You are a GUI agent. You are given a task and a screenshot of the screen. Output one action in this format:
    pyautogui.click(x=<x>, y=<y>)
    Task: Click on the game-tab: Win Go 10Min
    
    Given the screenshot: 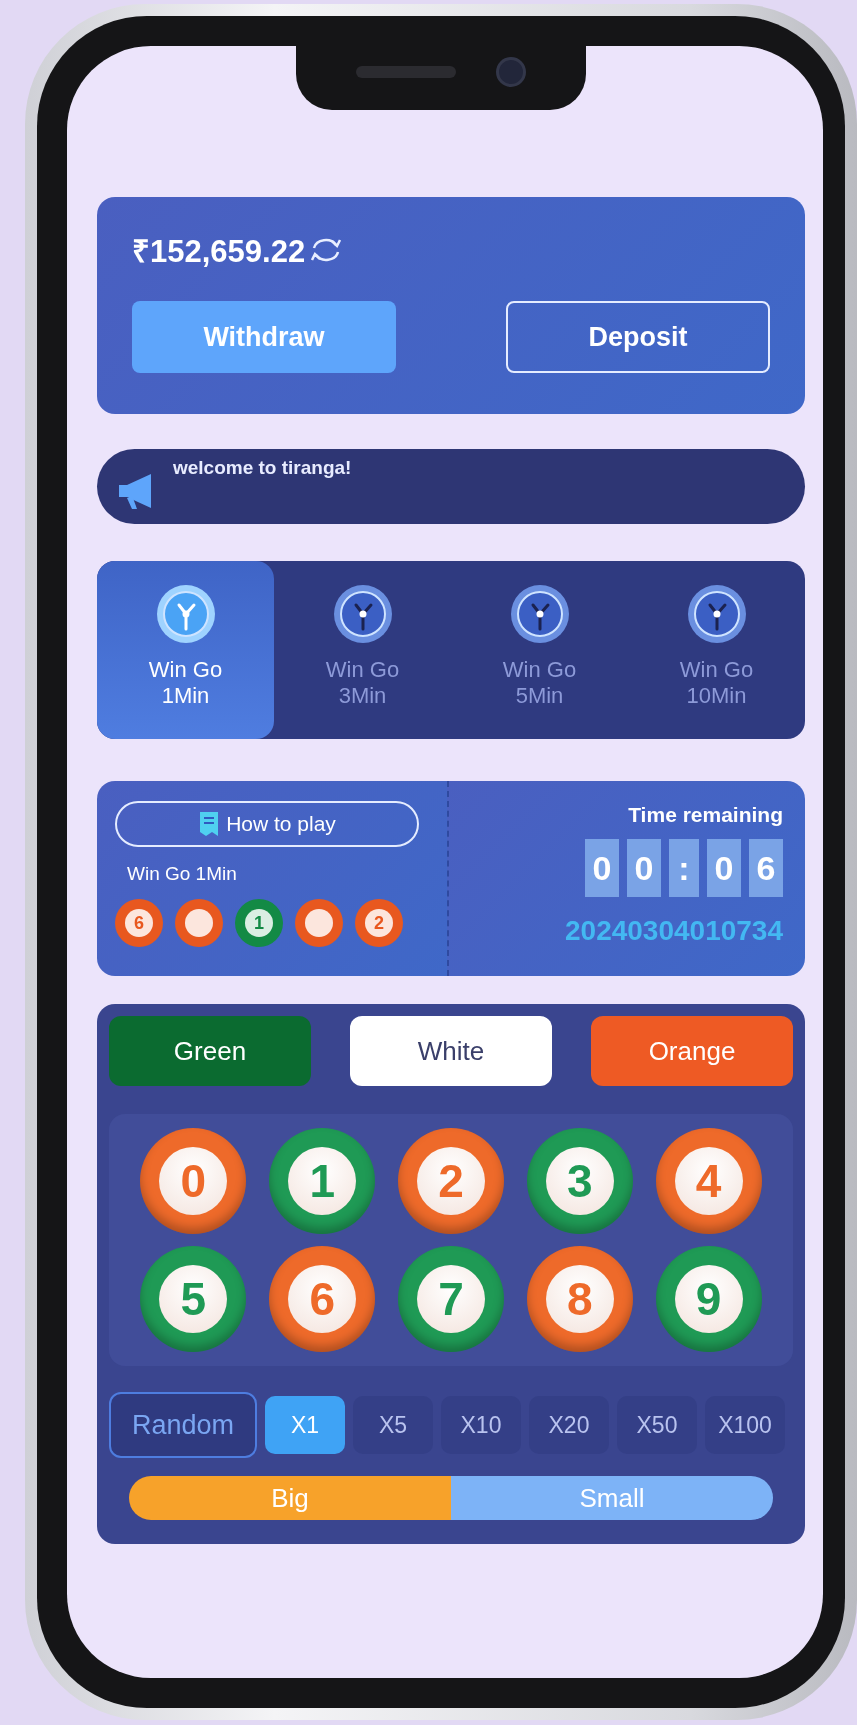 What is the action you would take?
    pyautogui.click(x=716, y=650)
    